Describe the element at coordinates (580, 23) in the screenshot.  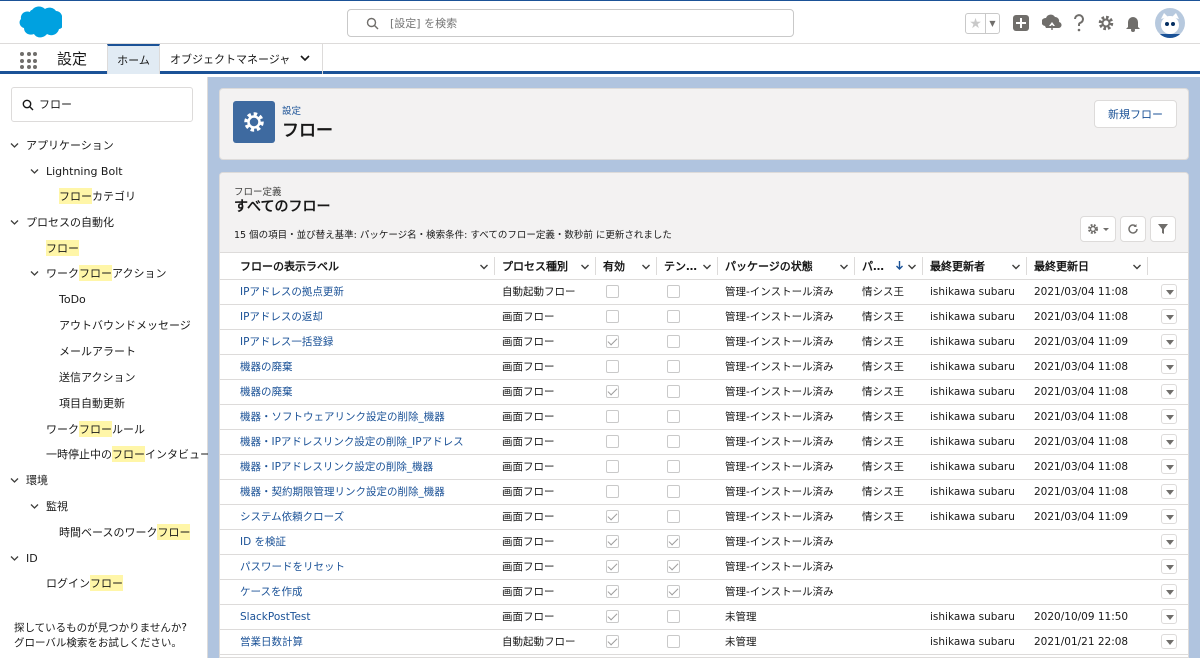
I see `global-search-input` at that location.